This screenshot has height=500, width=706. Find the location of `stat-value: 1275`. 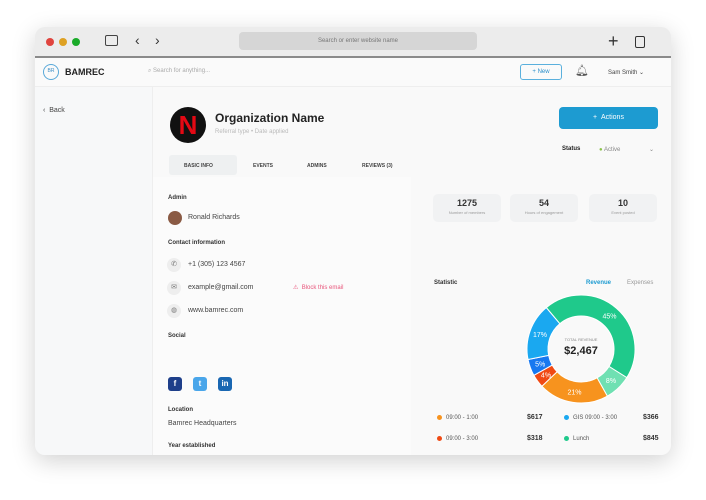

stat-value: 1275 is located at coordinates (467, 203).